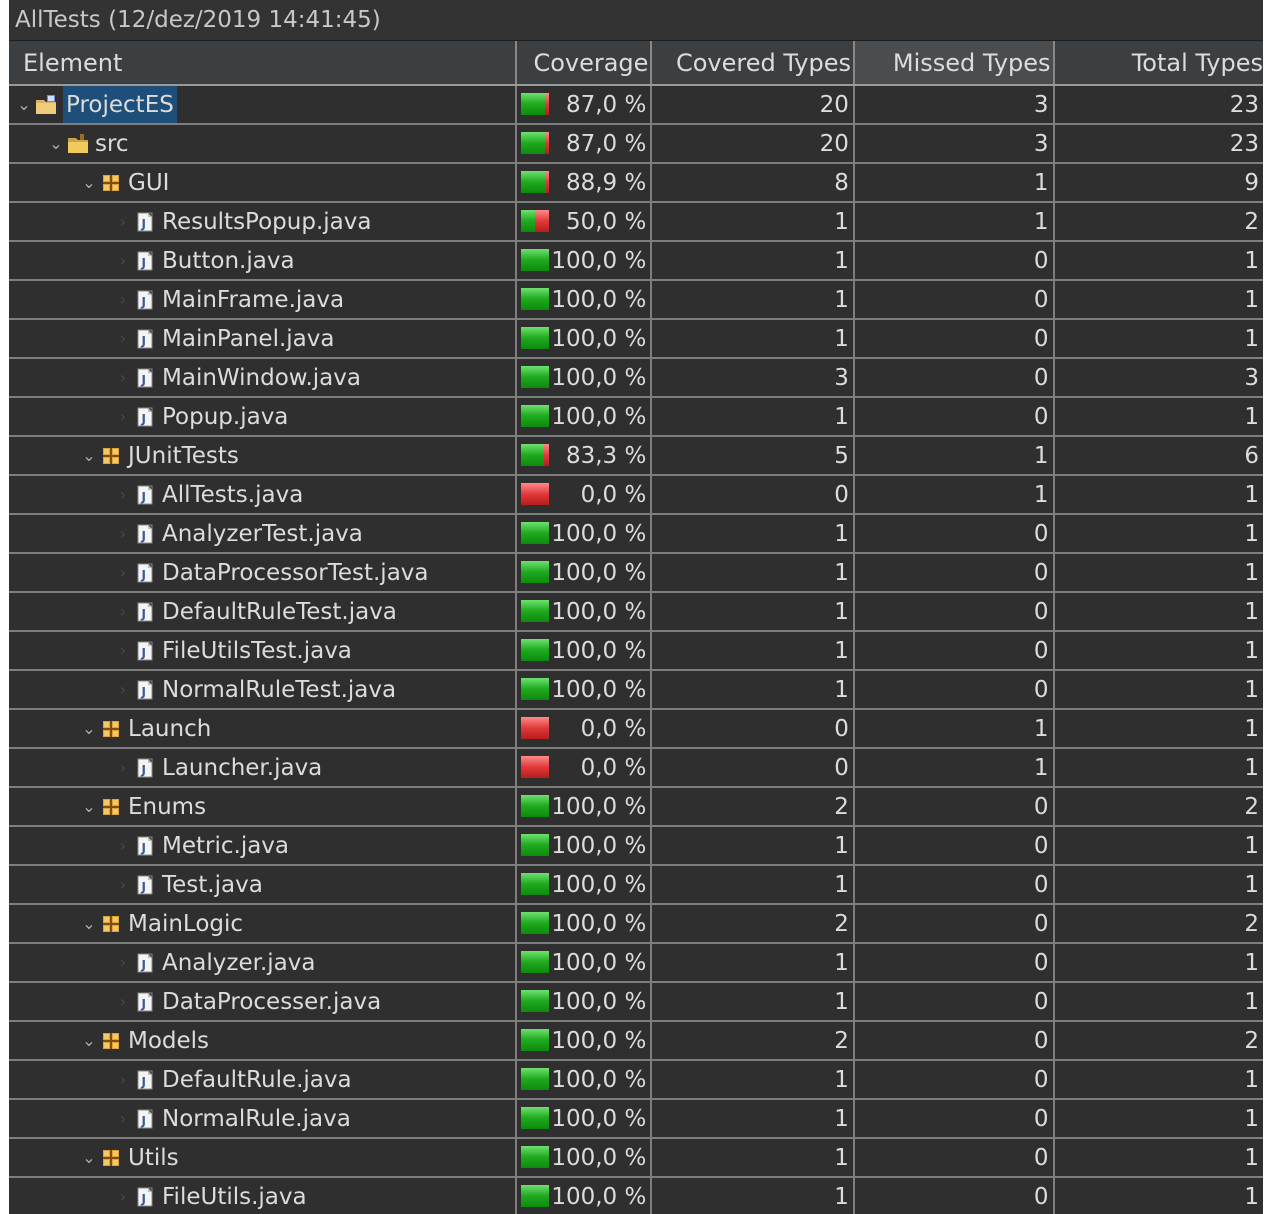 The height and width of the screenshot is (1214, 1278). I want to click on table-row: › J NormalRuleTest.java 100,0 % 1 0 1, so click(636, 690).